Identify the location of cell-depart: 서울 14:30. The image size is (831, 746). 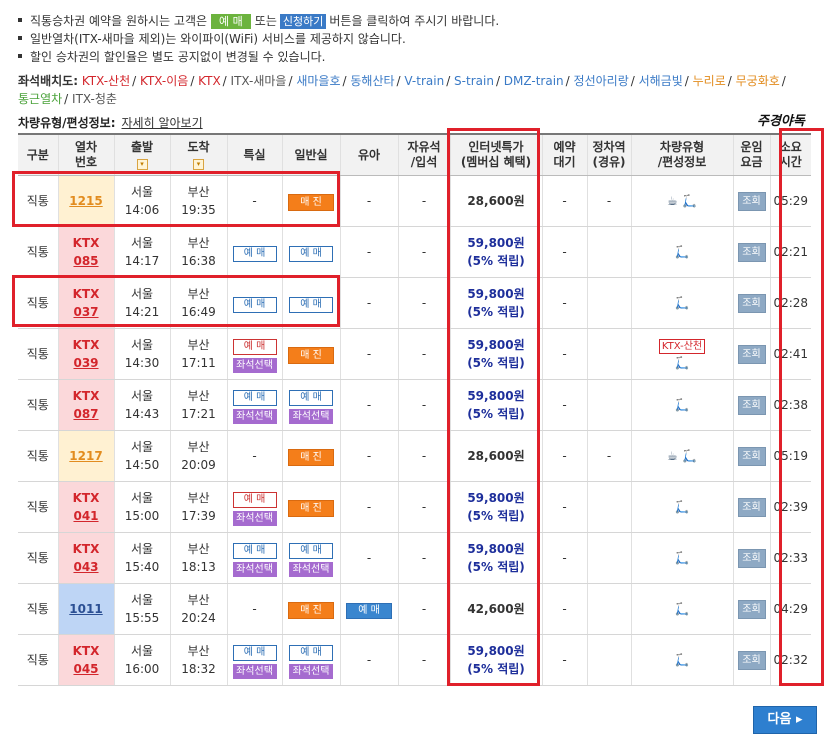
(141, 354).